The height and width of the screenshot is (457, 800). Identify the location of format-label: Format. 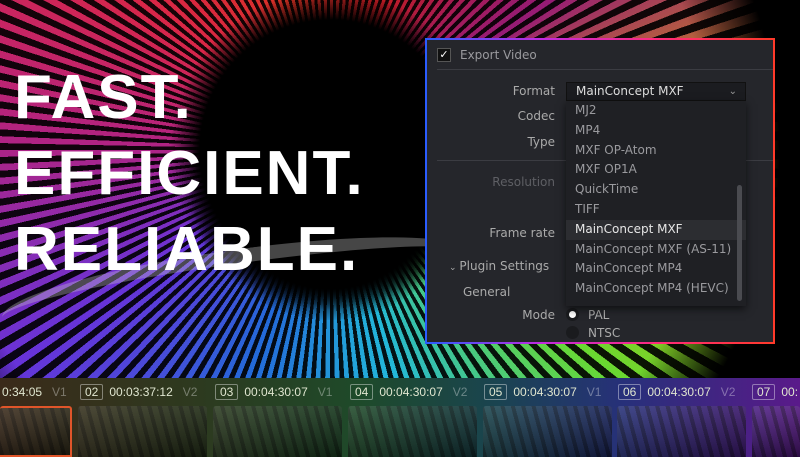
(533, 91).